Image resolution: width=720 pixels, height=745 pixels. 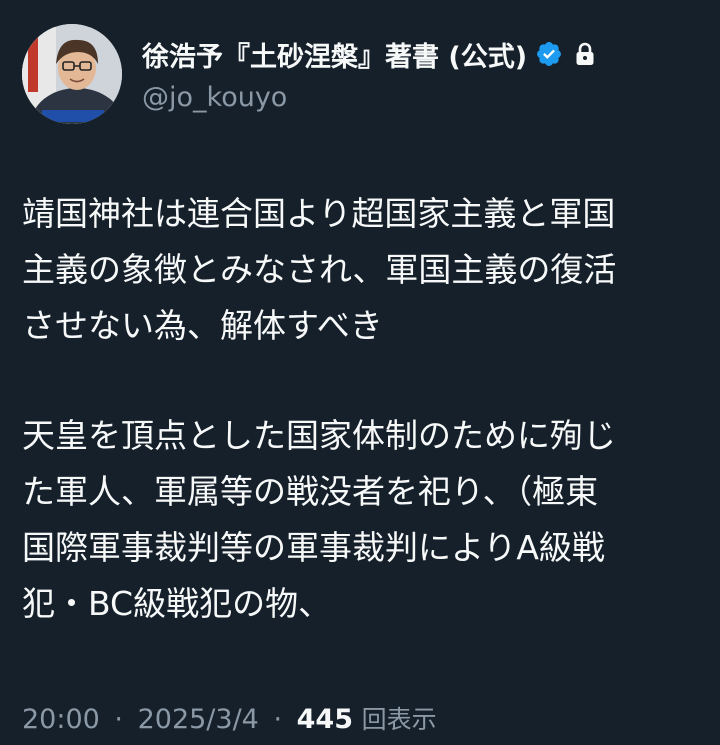 I want to click on tweet-text-line: 主義の象徴とみなされ、軍国主義の復活, so click(x=319, y=269).